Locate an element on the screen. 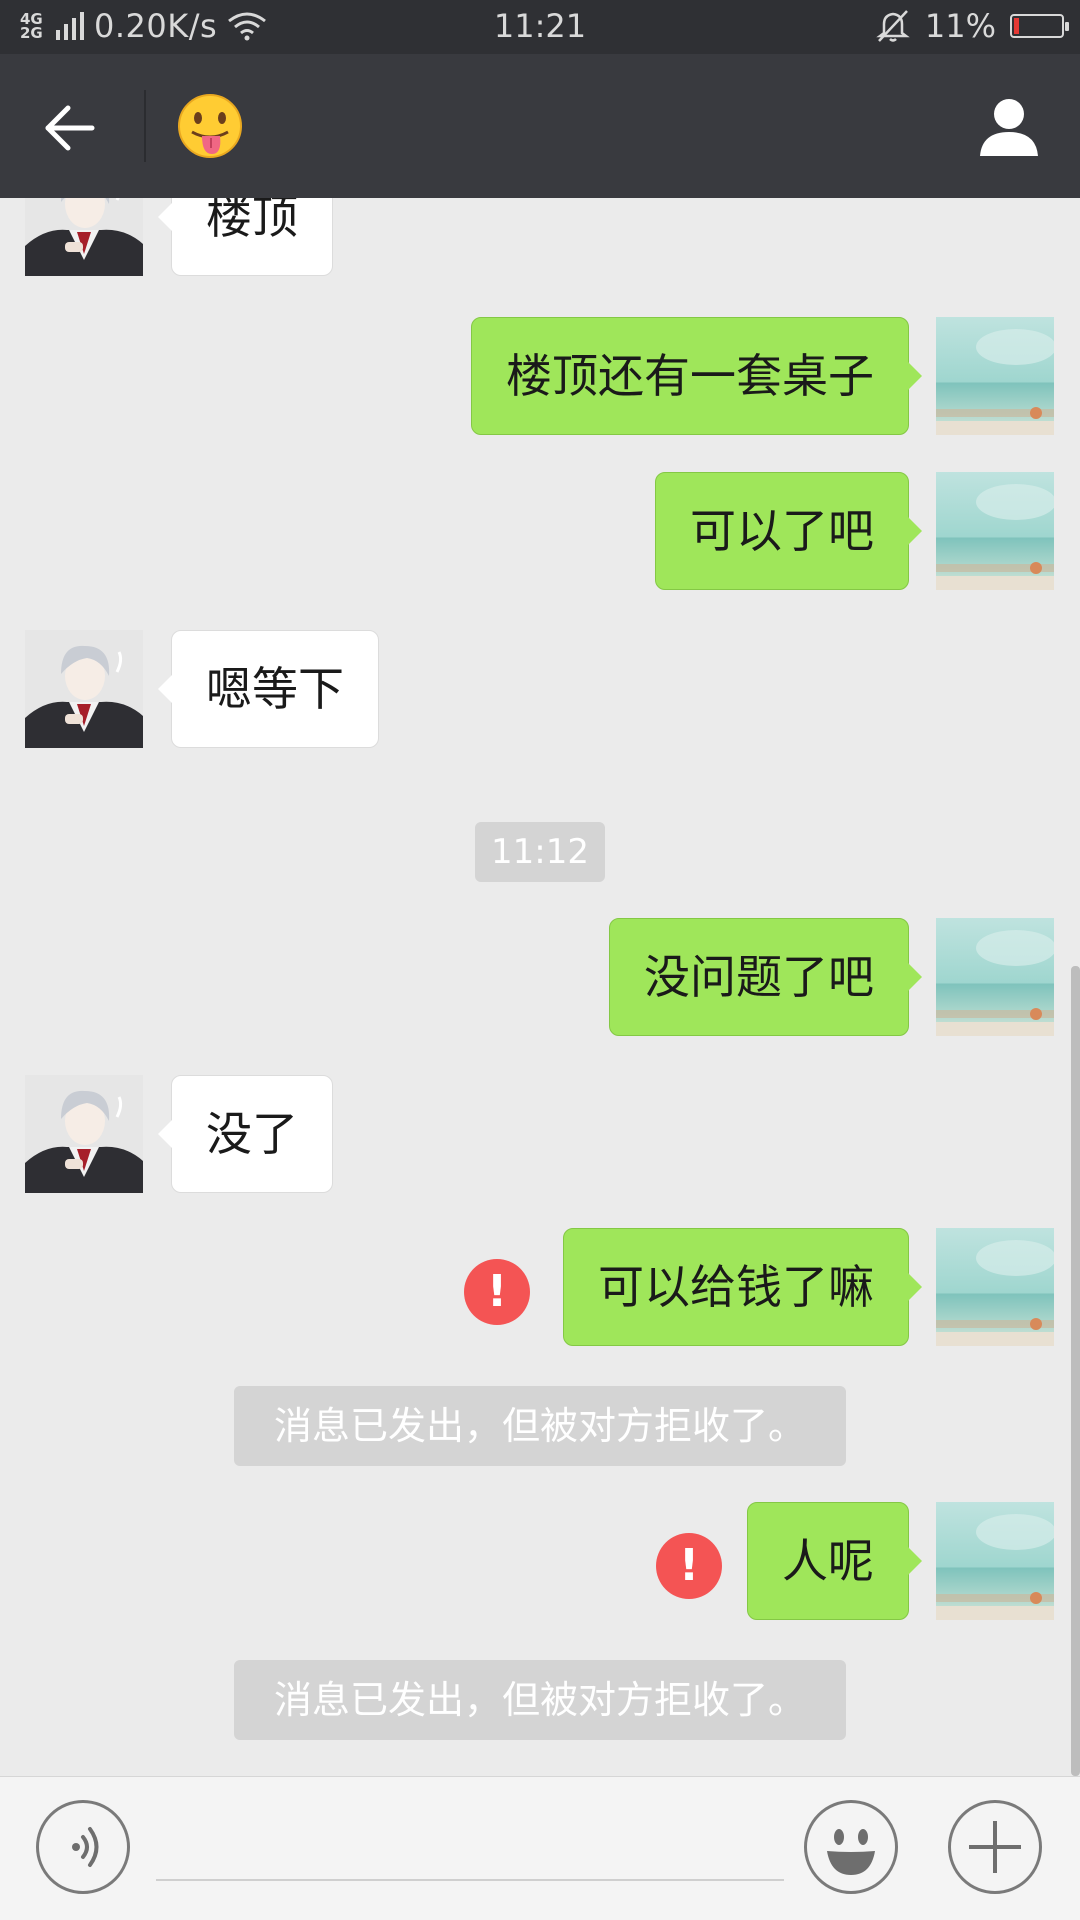 The height and width of the screenshot is (1920, 1080). voice-icon is located at coordinates (85, 1847).